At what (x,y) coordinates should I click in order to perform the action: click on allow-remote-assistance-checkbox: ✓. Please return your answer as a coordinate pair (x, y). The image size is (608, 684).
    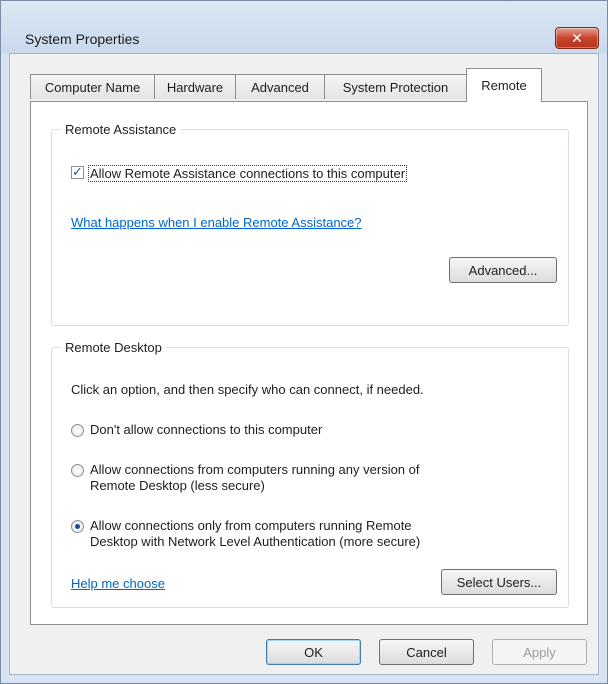
    Looking at the image, I should click on (77, 171).